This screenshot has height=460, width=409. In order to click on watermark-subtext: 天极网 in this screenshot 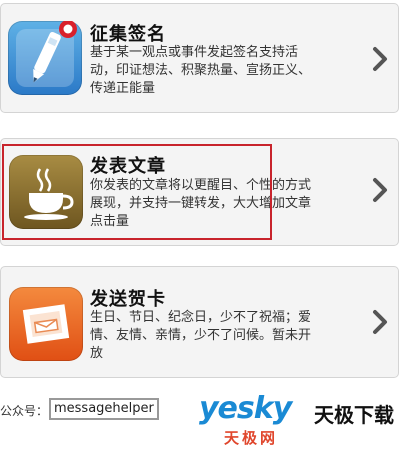, I will do `click(251, 438)`.